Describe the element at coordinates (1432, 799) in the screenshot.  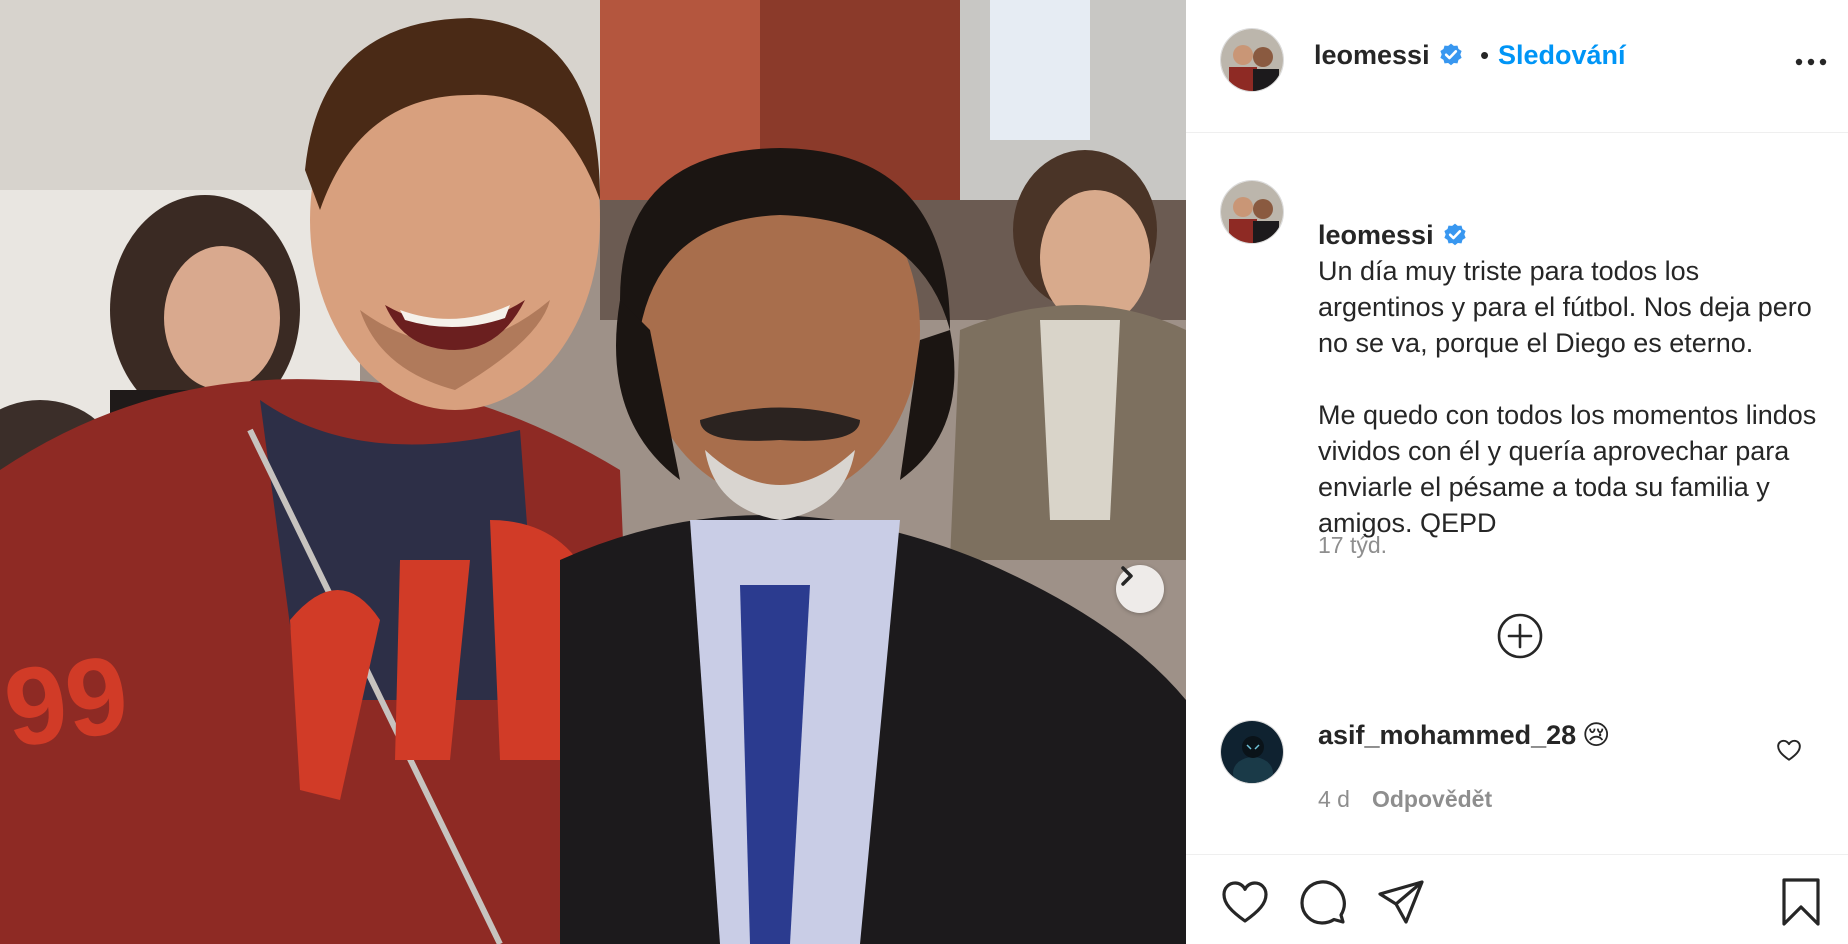
I see `reply-button: Odpovědět` at that location.